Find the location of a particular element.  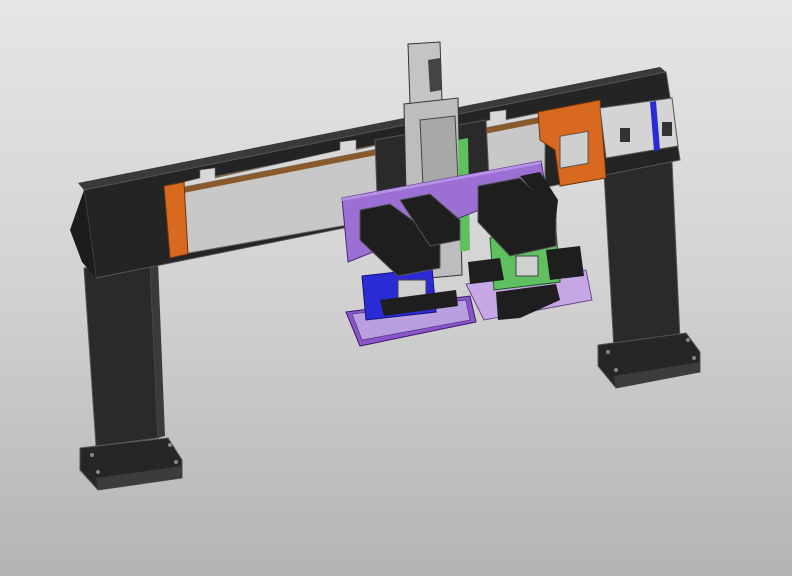

left-pillar is located at coordinates (131, 376).